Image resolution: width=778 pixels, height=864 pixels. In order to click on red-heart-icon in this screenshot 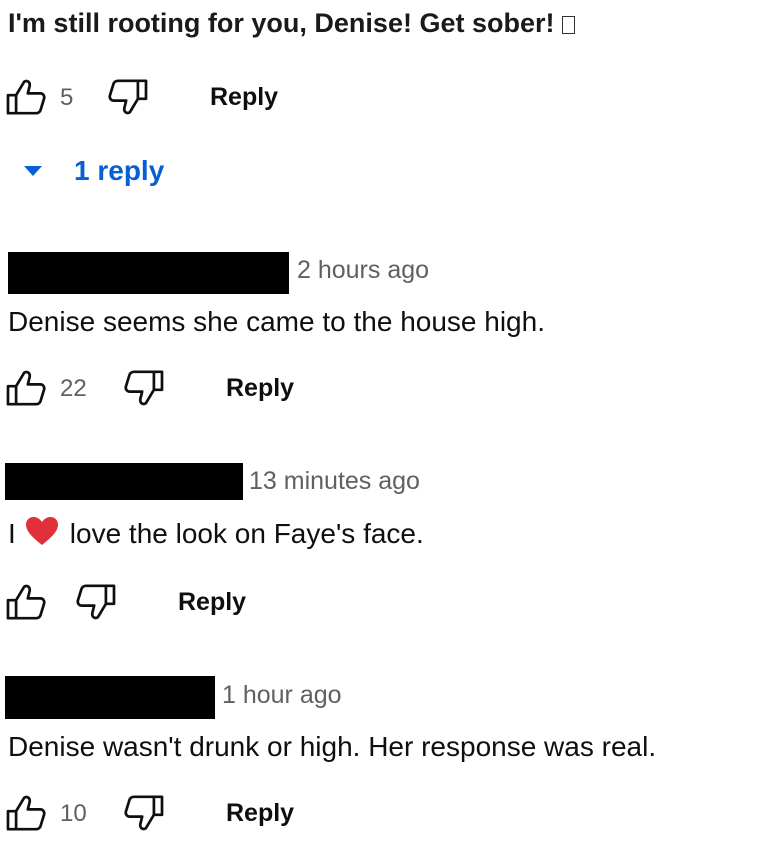, I will do `click(42, 534)`.